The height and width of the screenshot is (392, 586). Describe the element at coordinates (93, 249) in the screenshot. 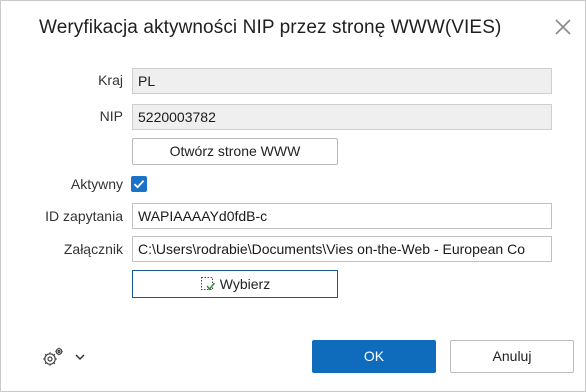

I see `attachment-label: Załącznik` at that location.